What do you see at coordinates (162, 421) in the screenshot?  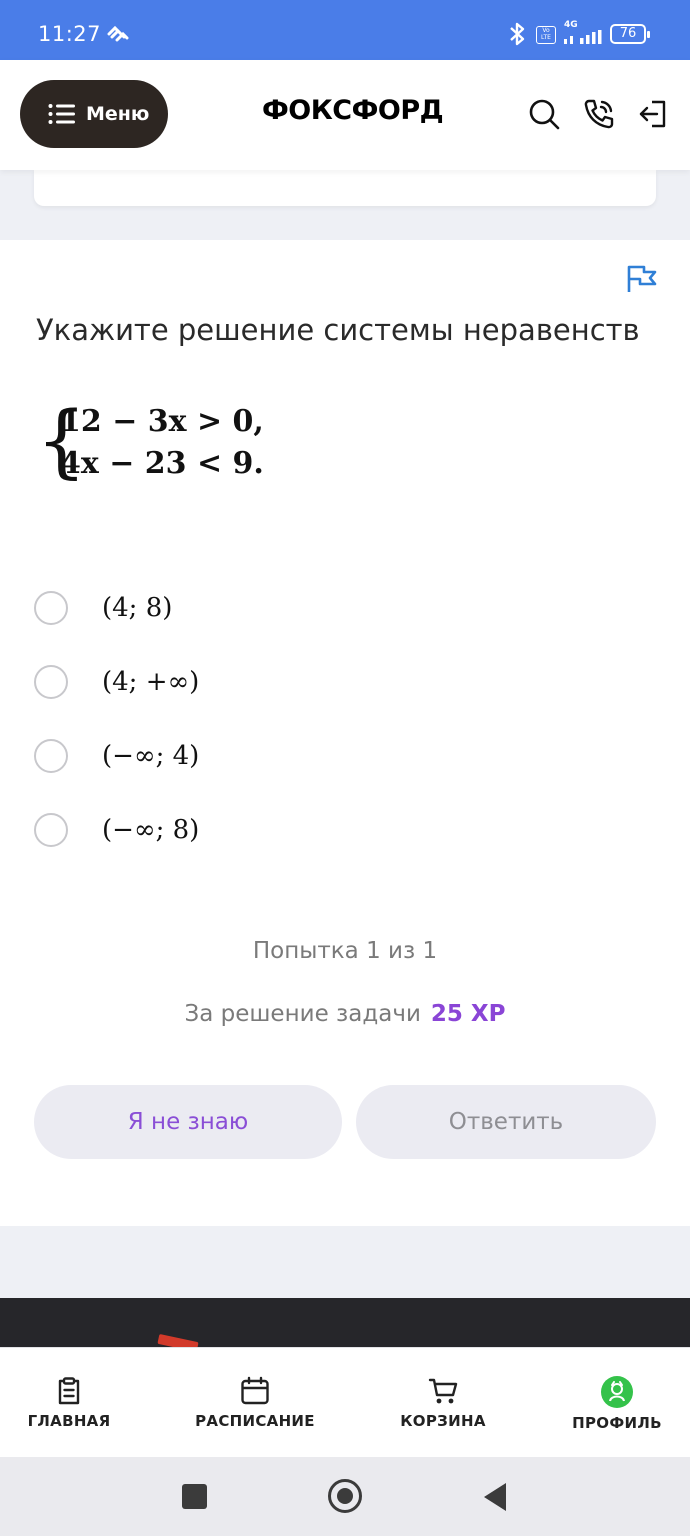 I see `inequality-line-1: 12 − 3x > 0,` at bounding box center [162, 421].